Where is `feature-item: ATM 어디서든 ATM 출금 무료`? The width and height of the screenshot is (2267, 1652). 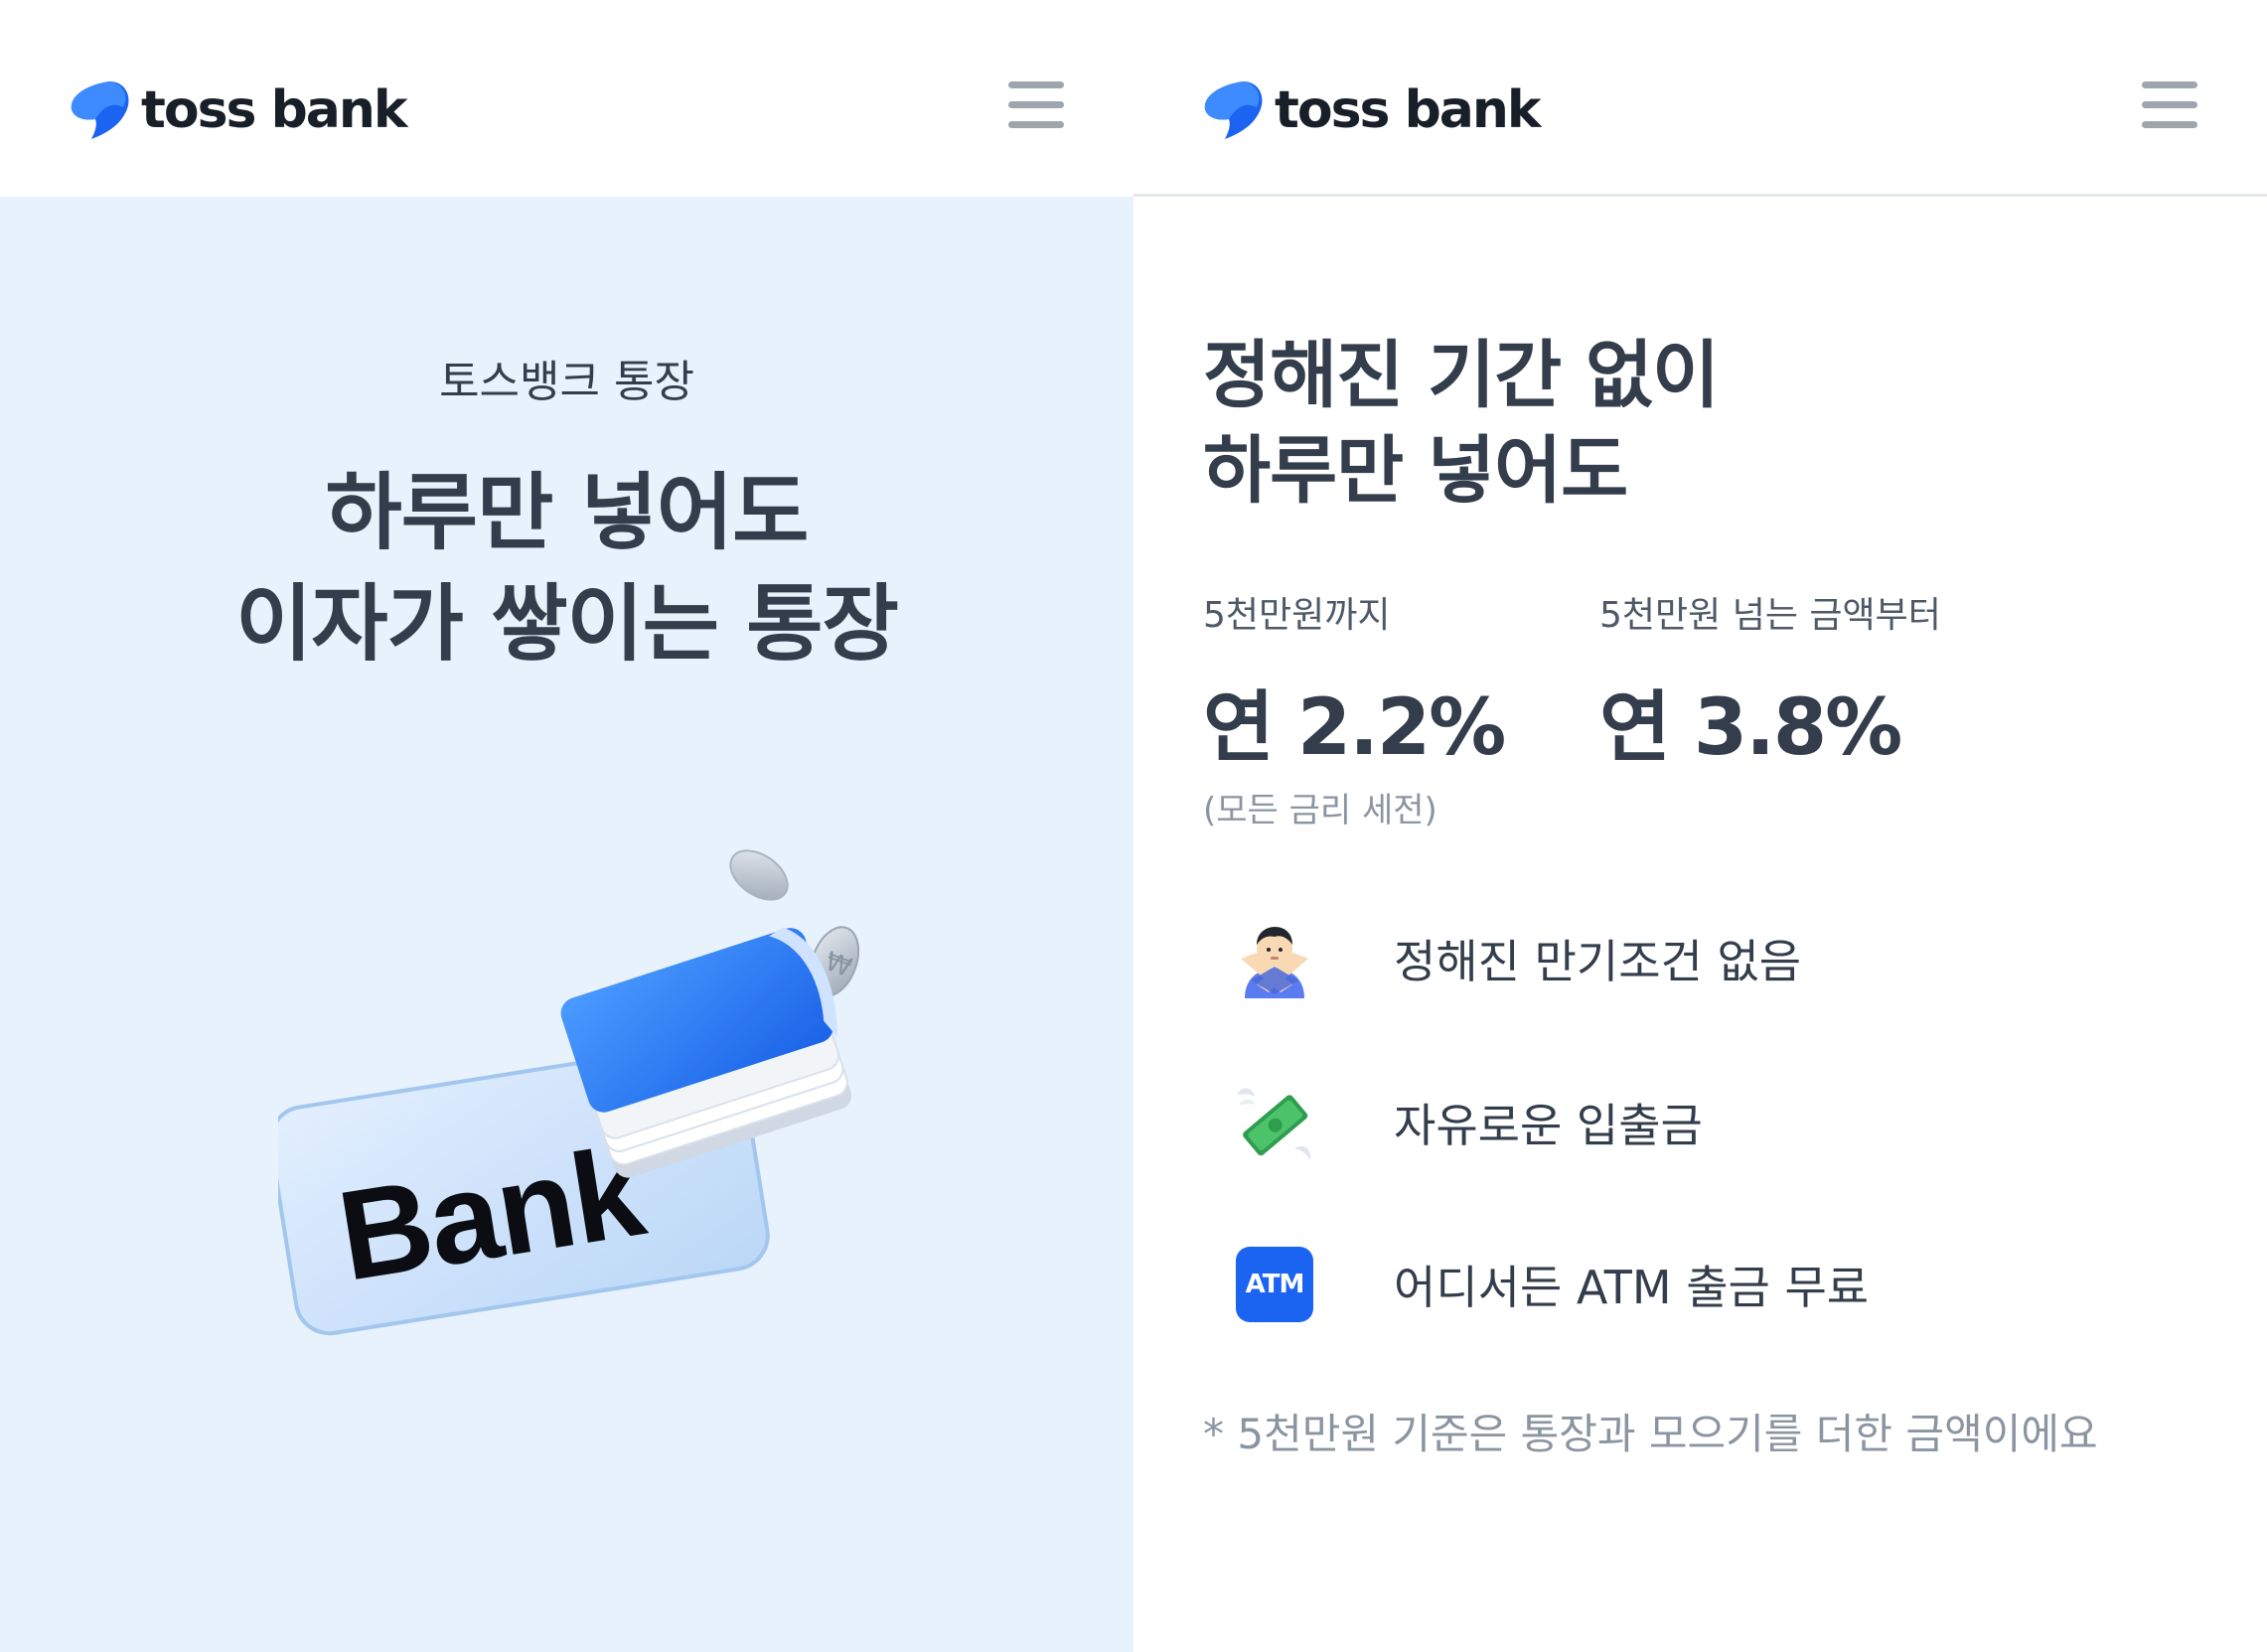
feature-item: ATM 어디서든 ATM 출금 무료 is located at coordinates (1552, 1284).